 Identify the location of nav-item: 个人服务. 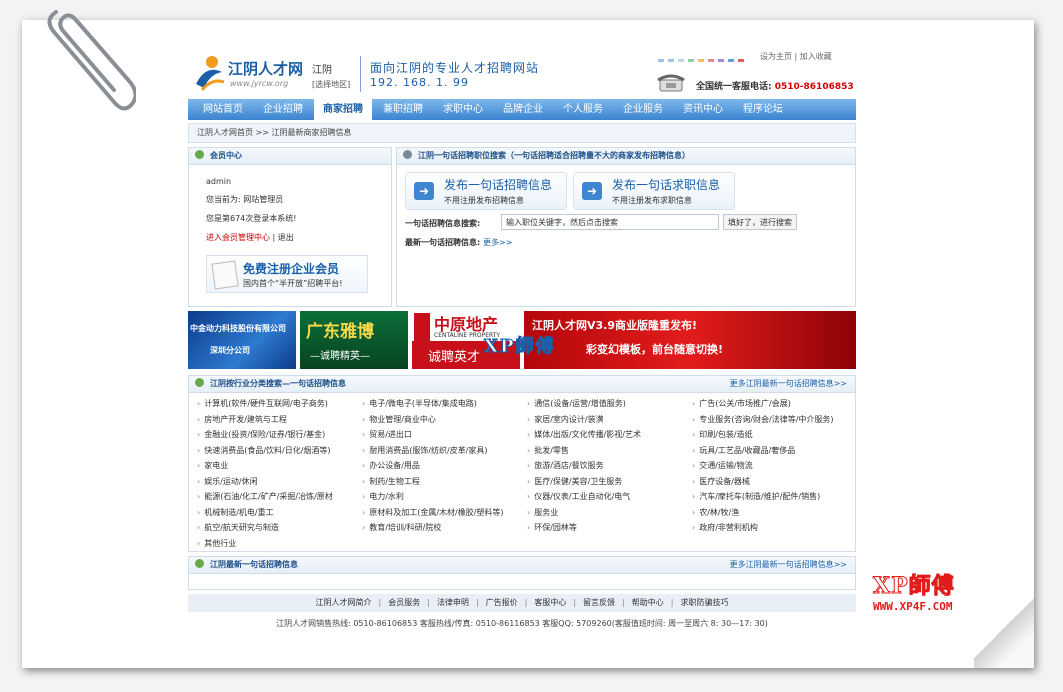
(583, 109).